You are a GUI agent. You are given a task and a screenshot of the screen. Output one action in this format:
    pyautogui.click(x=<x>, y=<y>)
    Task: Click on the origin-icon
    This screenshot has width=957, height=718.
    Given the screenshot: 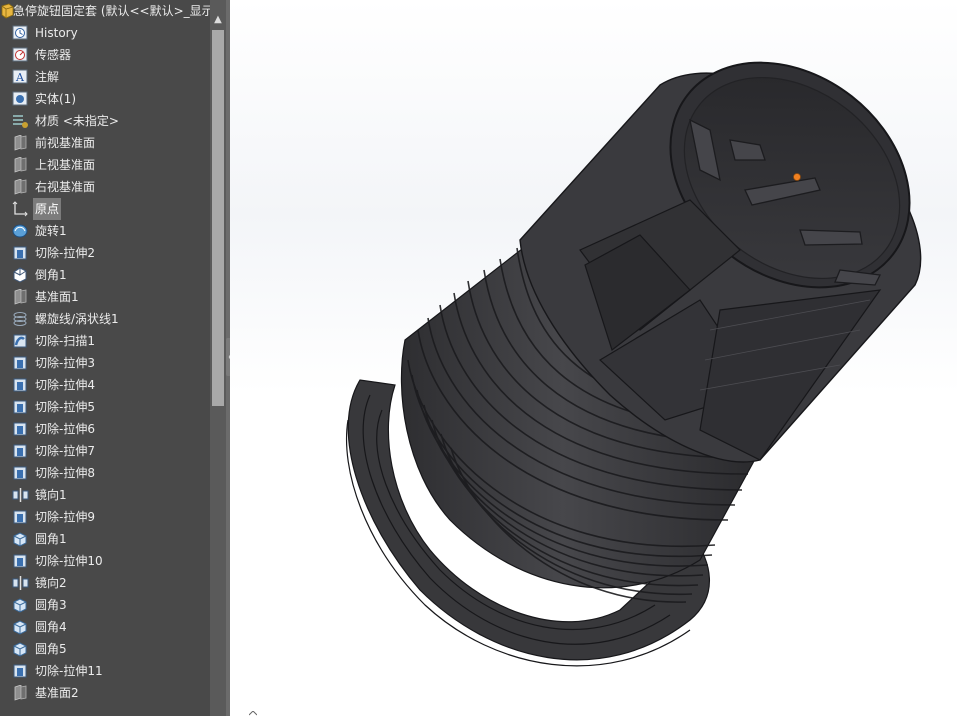 What is the action you would take?
    pyautogui.click(x=20, y=209)
    